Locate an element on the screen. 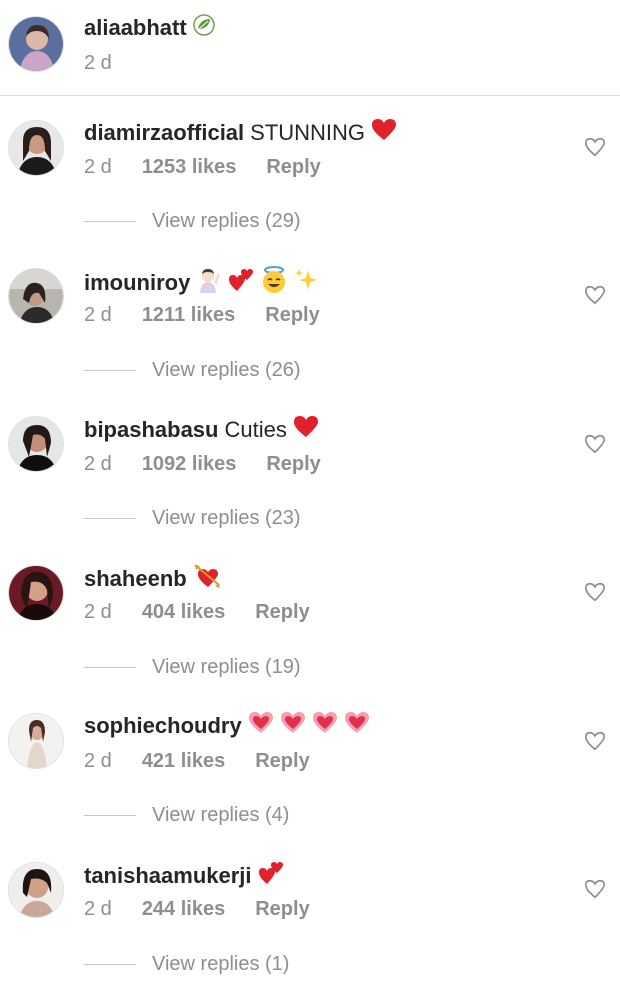  comment-text-line: diamirzaofficial STUNNING is located at coordinates (240, 132).